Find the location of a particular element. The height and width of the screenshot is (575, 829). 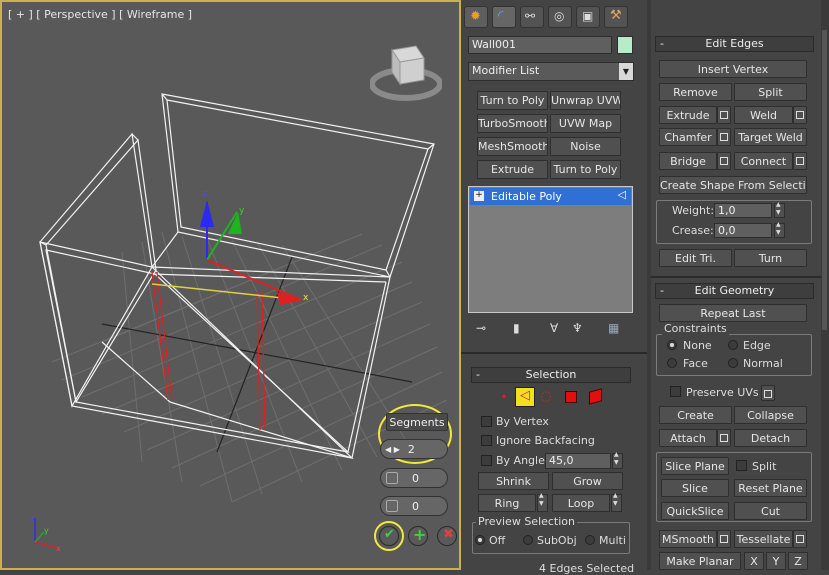

bridge-button: Bridge is located at coordinates (688, 161).